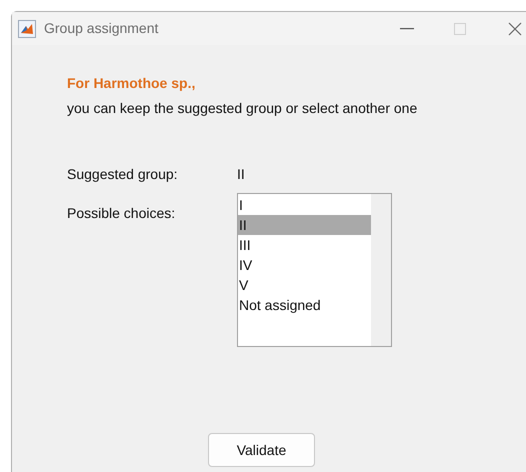  What do you see at coordinates (101, 28) in the screenshot?
I see `window-title: Group assignment` at bounding box center [101, 28].